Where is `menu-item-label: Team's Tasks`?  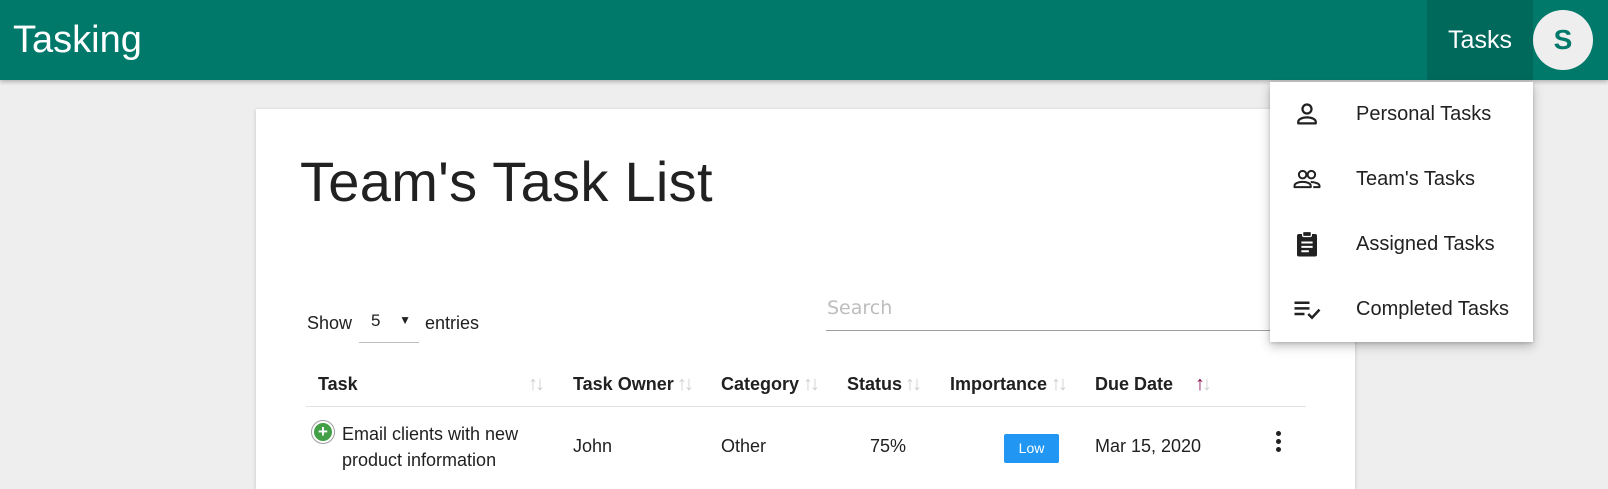 menu-item-label: Team's Tasks is located at coordinates (1416, 179).